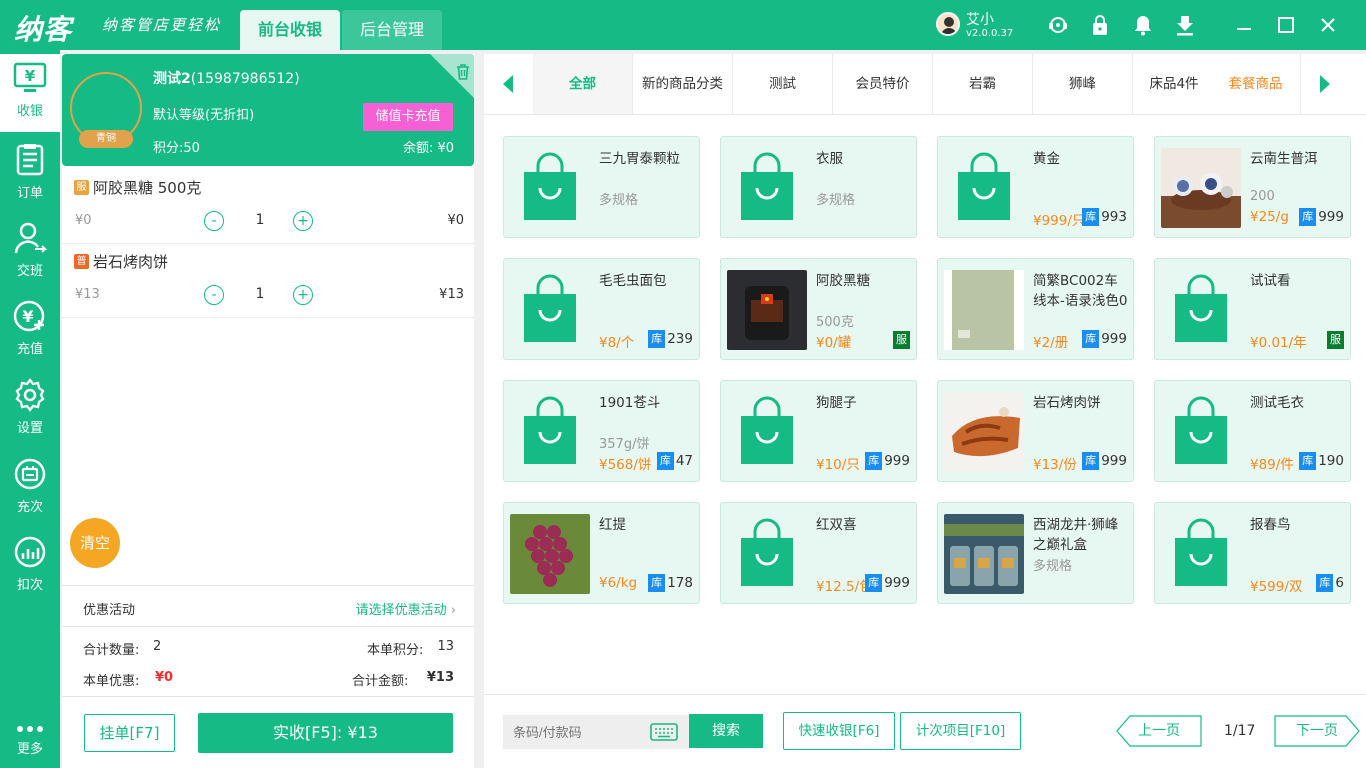 This screenshot has width=1366, height=768. What do you see at coordinates (838, 465) in the screenshot?
I see `product-price: ¥10/只` at bounding box center [838, 465].